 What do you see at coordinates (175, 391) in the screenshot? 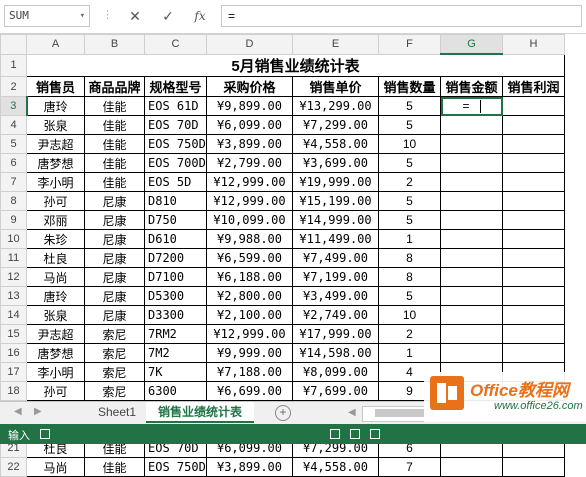
I see `cell-c: 6300` at bounding box center [175, 391].